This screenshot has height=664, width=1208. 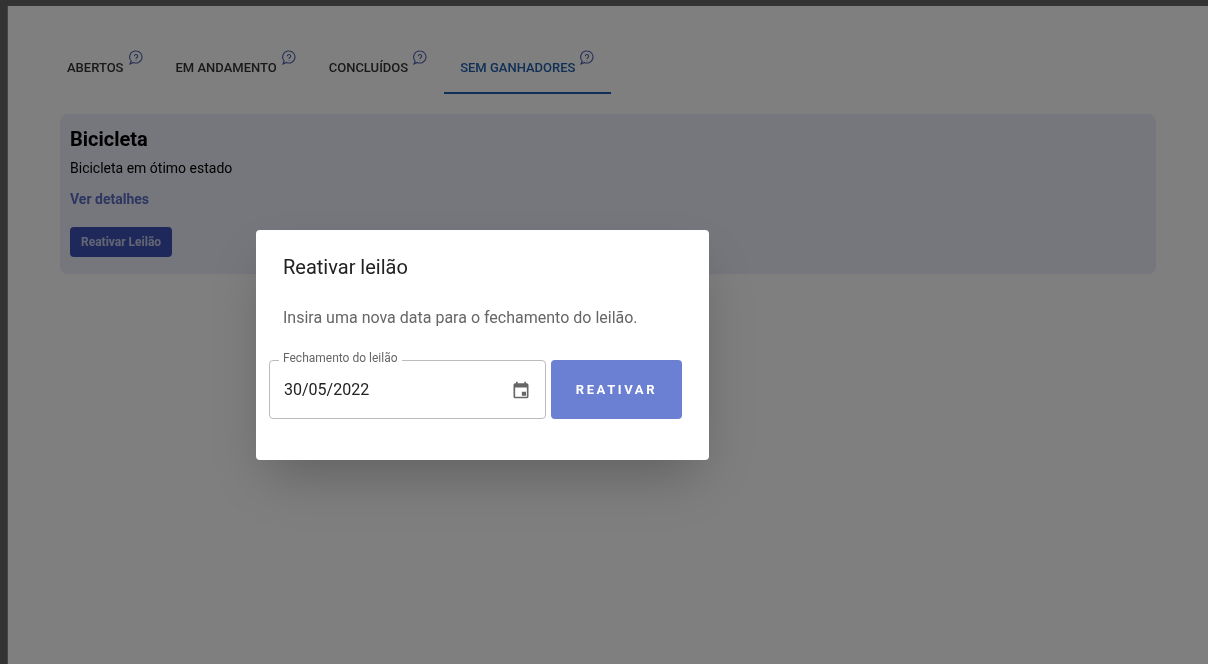 What do you see at coordinates (528, 72) in the screenshot?
I see `tab: SEM GANHADORES` at bounding box center [528, 72].